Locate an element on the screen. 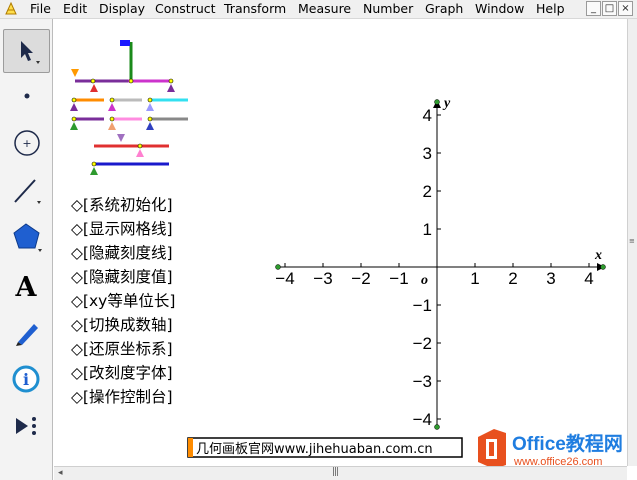  scroll-left-icon: ◂ is located at coordinates (60, 473).